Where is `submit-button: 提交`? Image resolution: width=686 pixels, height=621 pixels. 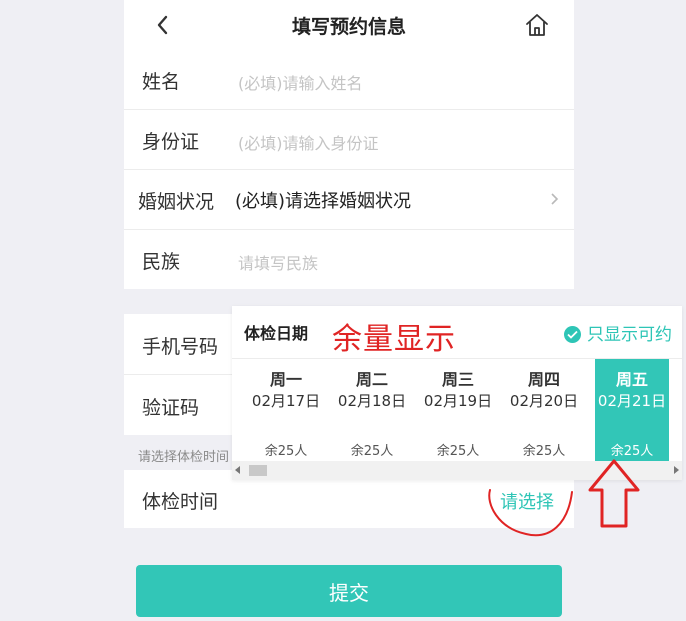 submit-button: 提交 is located at coordinates (349, 591).